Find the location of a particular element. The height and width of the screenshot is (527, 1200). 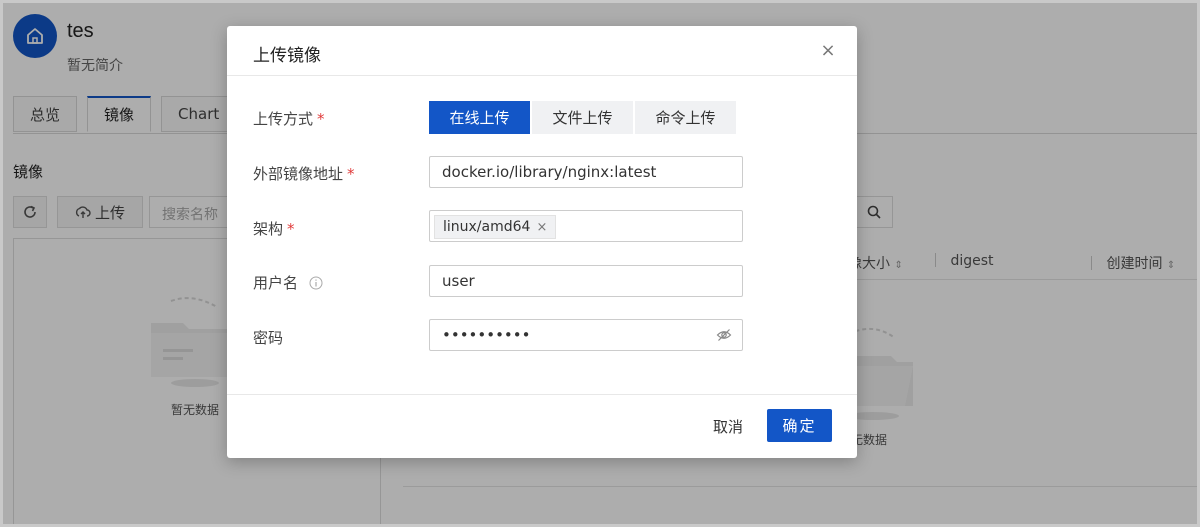

arch-select: linux/amd64 × is located at coordinates (586, 226).